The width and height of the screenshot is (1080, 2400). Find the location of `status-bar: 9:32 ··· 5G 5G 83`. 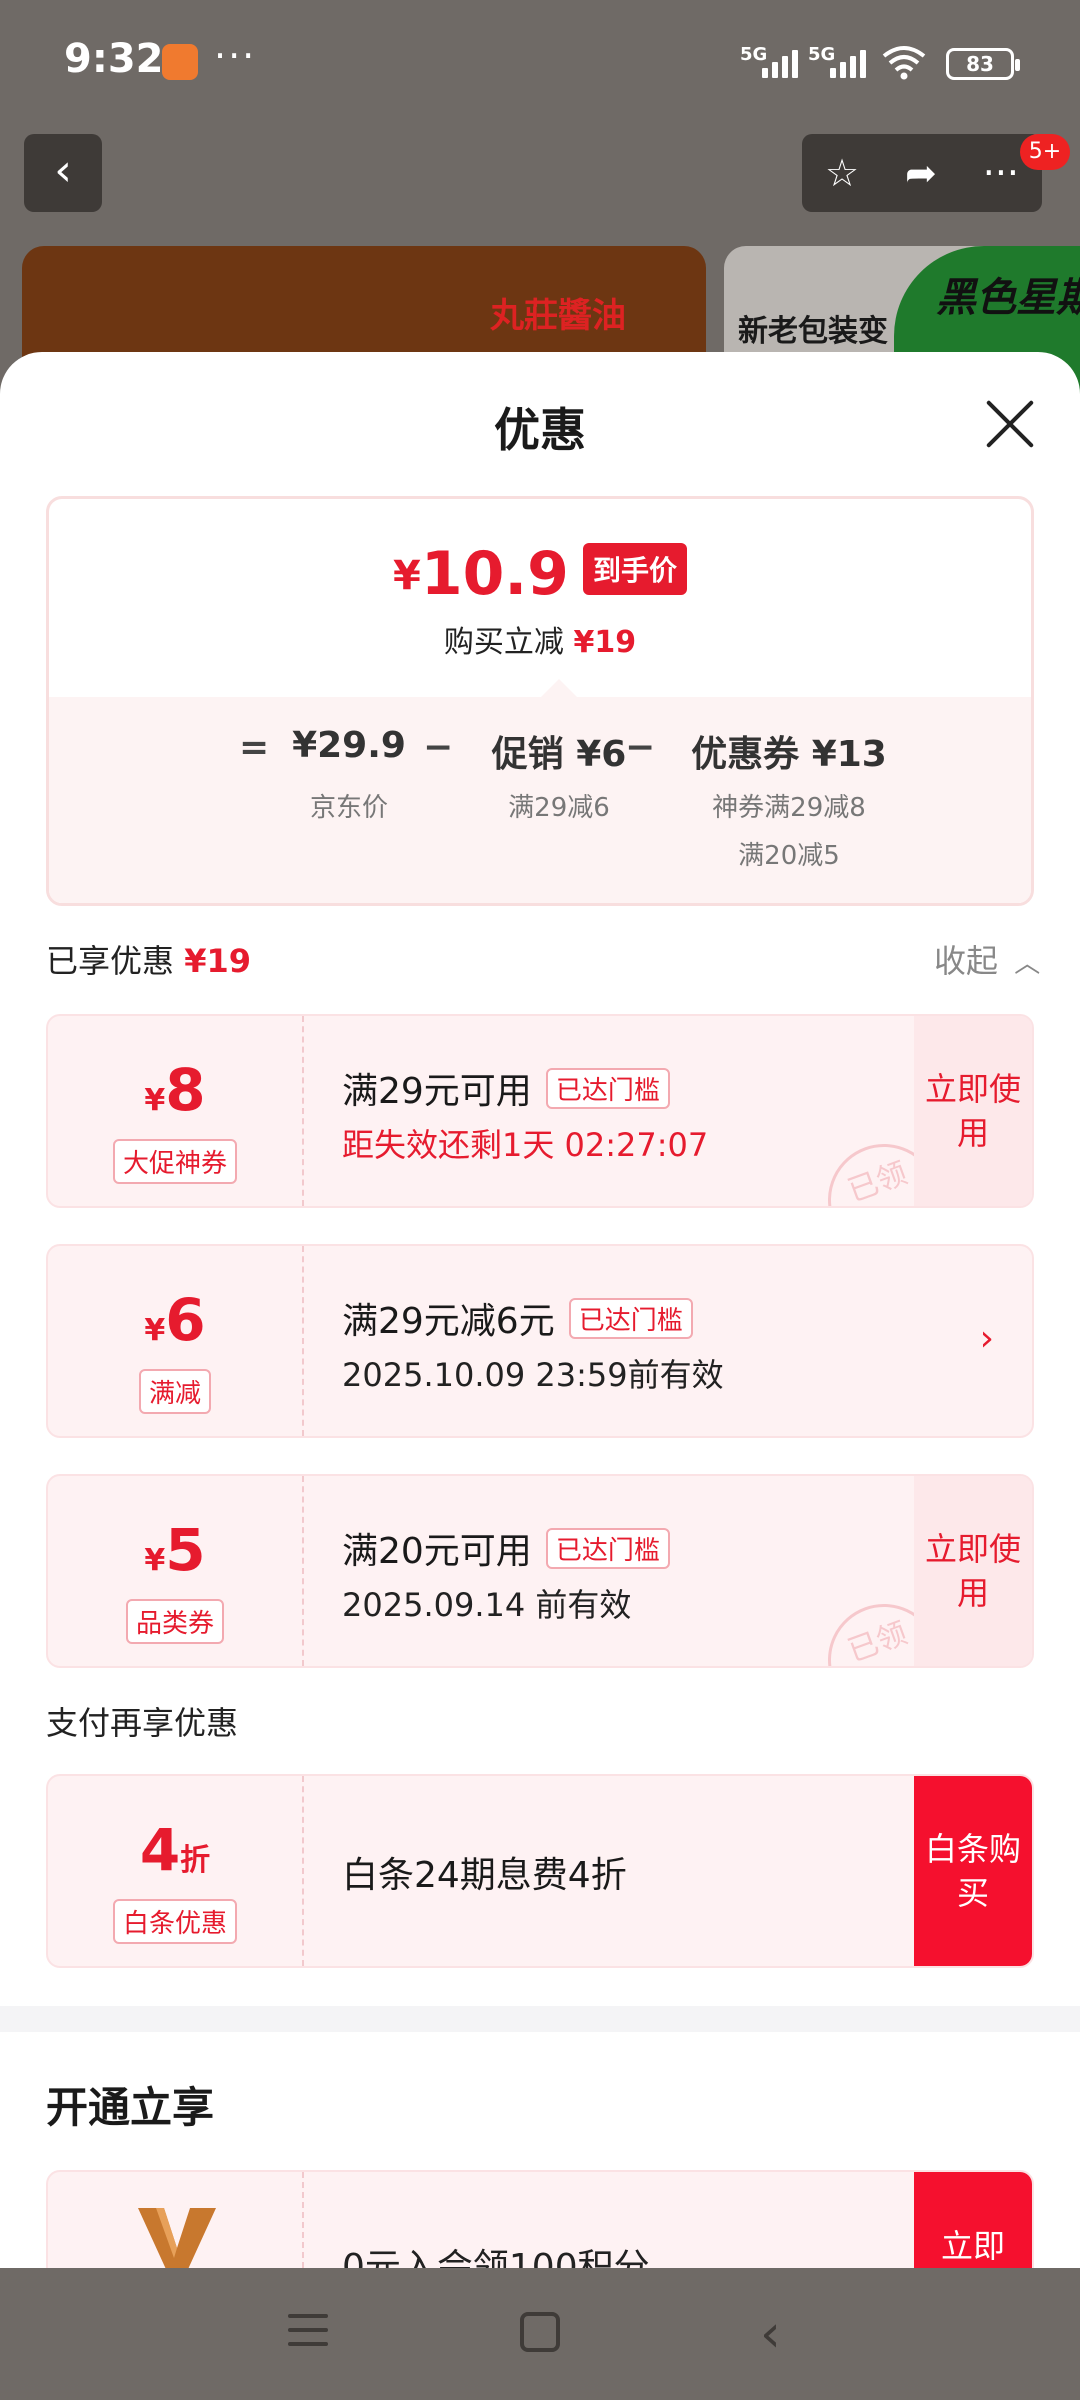

status-bar: 9:32 ··· 5G 5G 83 is located at coordinates (540, 60).